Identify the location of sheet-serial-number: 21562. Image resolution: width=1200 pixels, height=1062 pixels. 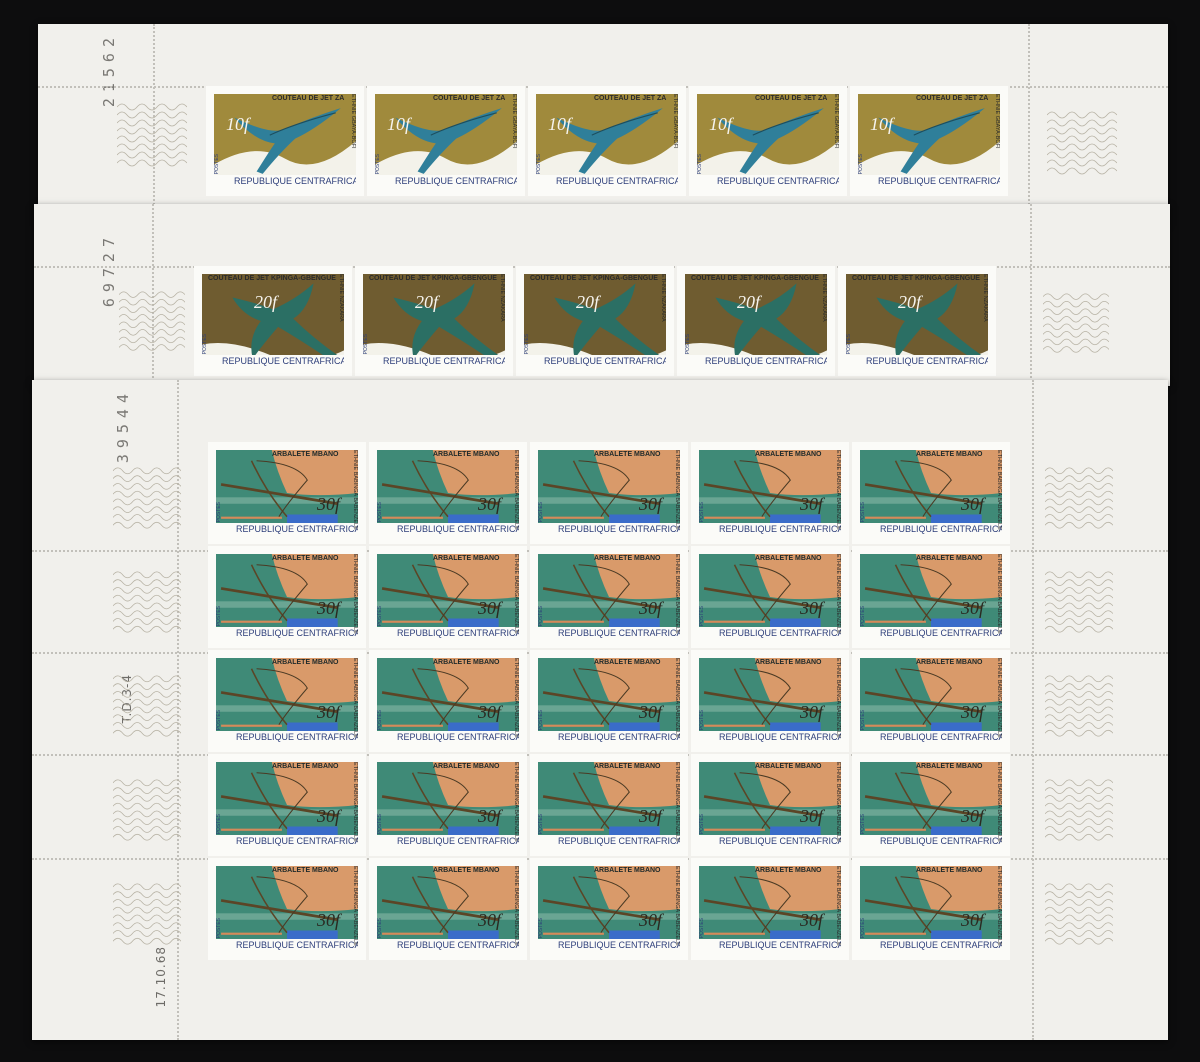
(109, 70).